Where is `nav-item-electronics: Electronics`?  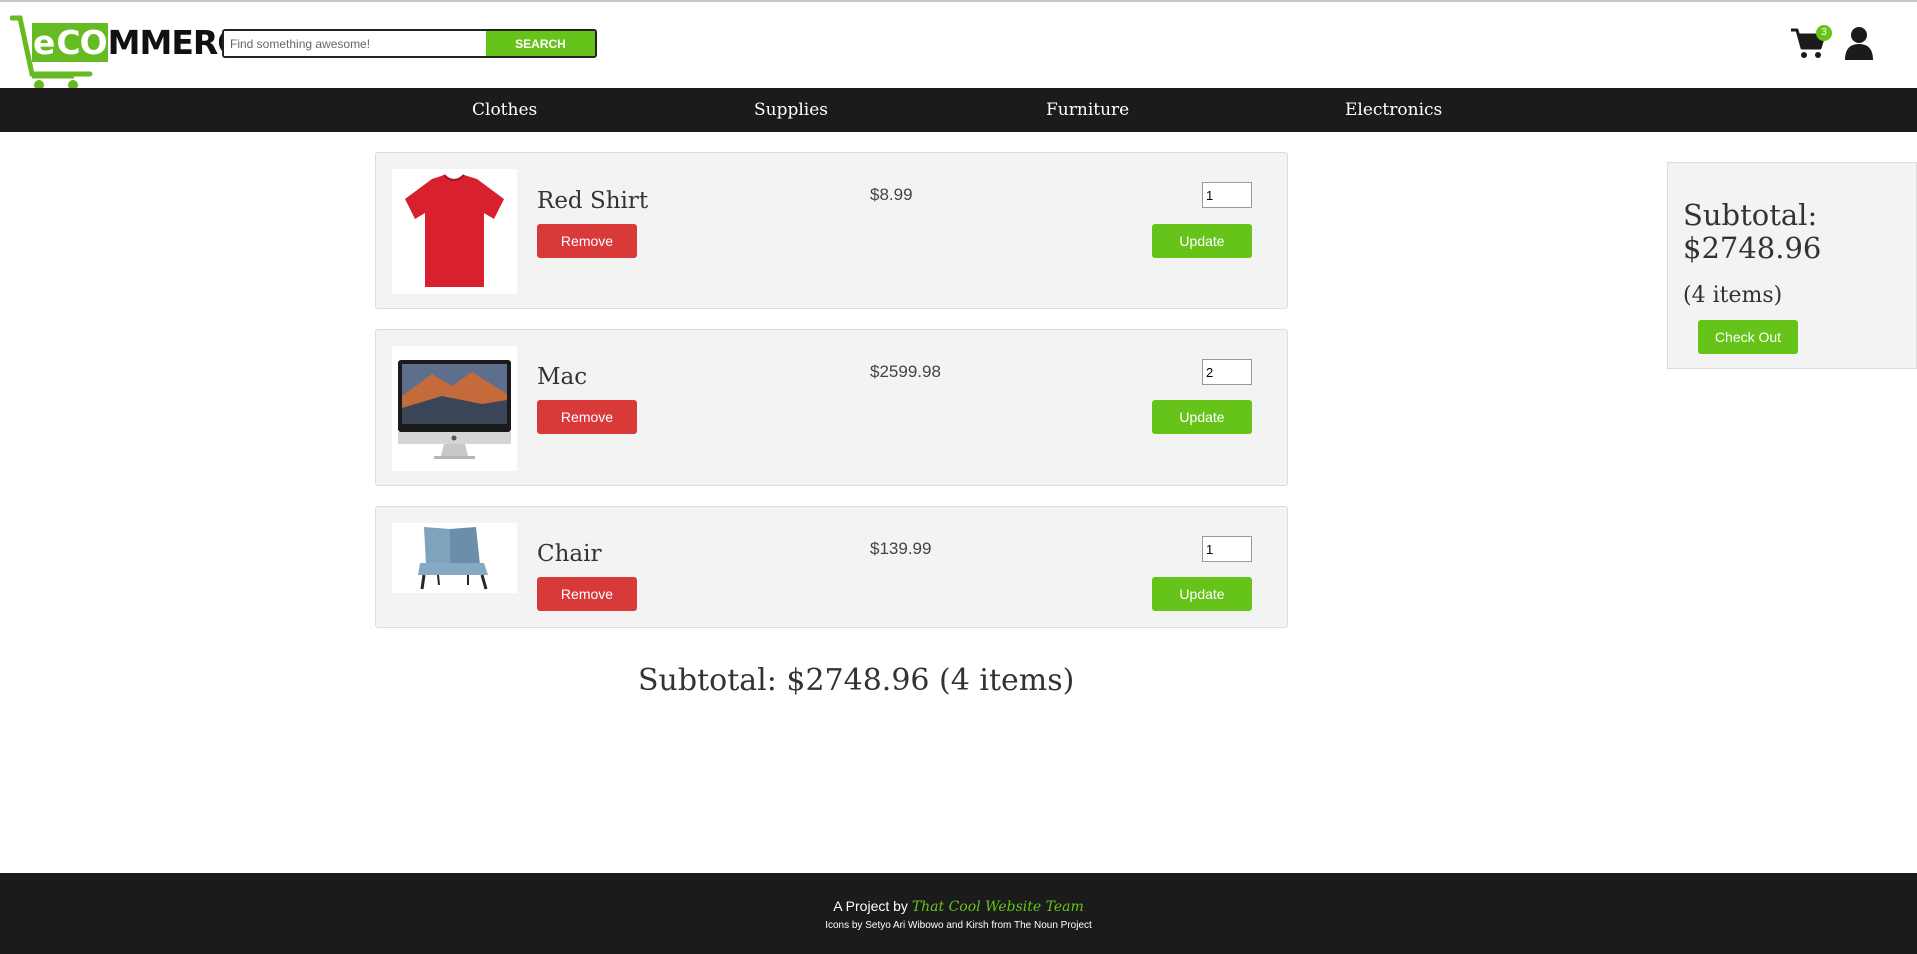 nav-item-electronics: Electronics is located at coordinates (1393, 110).